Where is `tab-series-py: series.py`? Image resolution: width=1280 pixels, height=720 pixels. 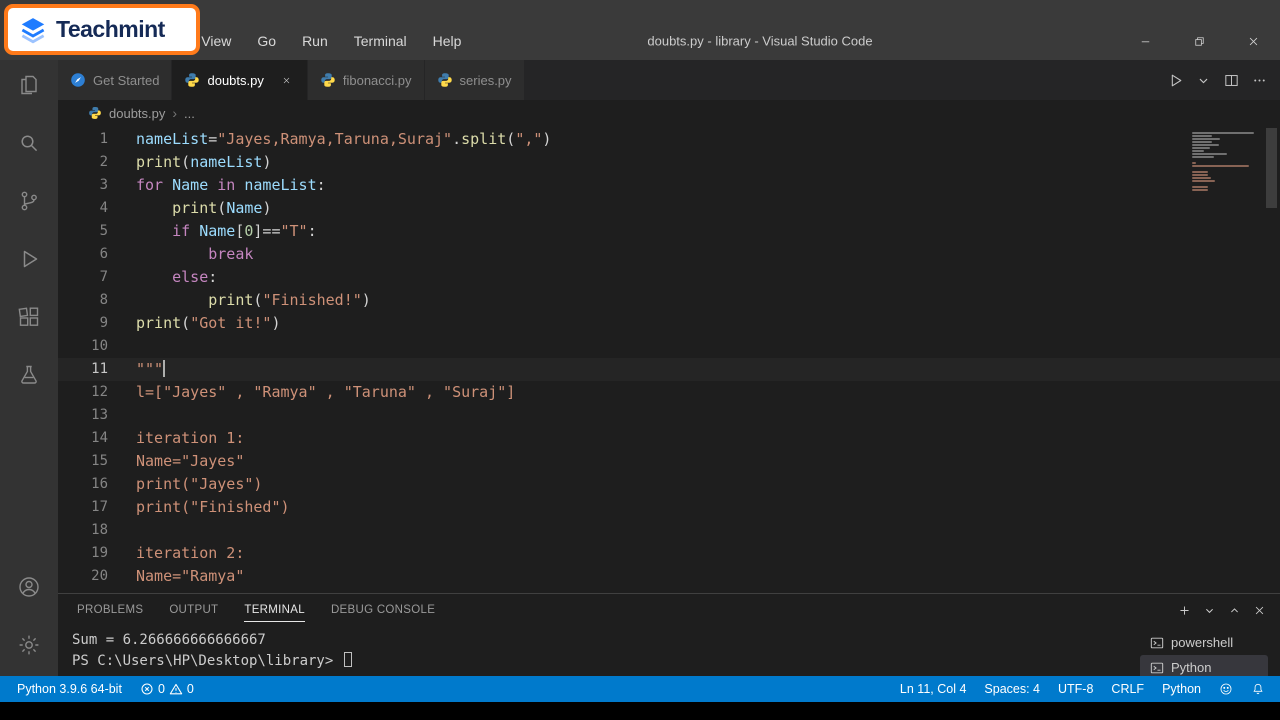 tab-series-py: series.py is located at coordinates (474, 80).